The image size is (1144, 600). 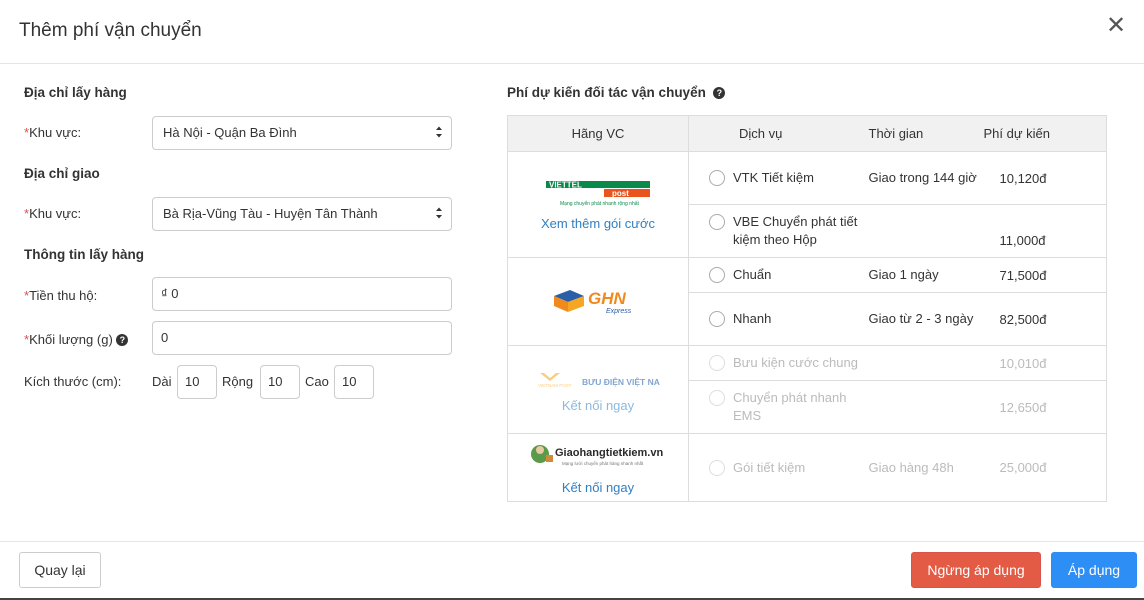 What do you see at coordinates (1023, 363) in the screenshot?
I see `fee: 10,010đ` at bounding box center [1023, 363].